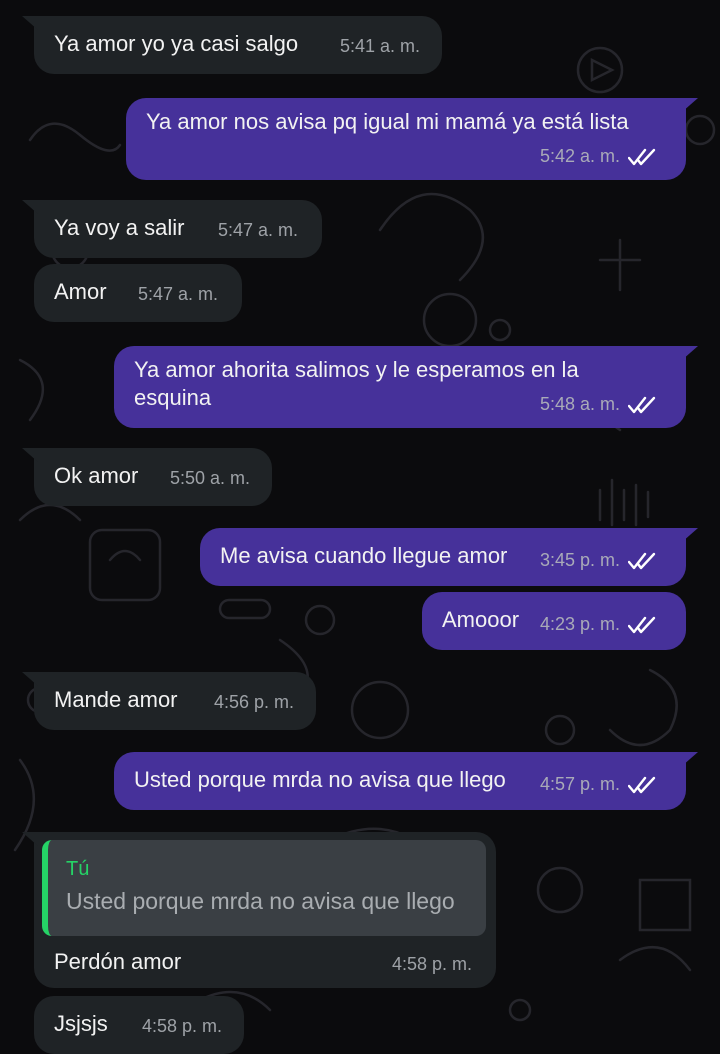 The width and height of the screenshot is (720, 1054). Describe the element at coordinates (119, 227) in the screenshot. I see `message-text: Ya voy a salir` at that location.